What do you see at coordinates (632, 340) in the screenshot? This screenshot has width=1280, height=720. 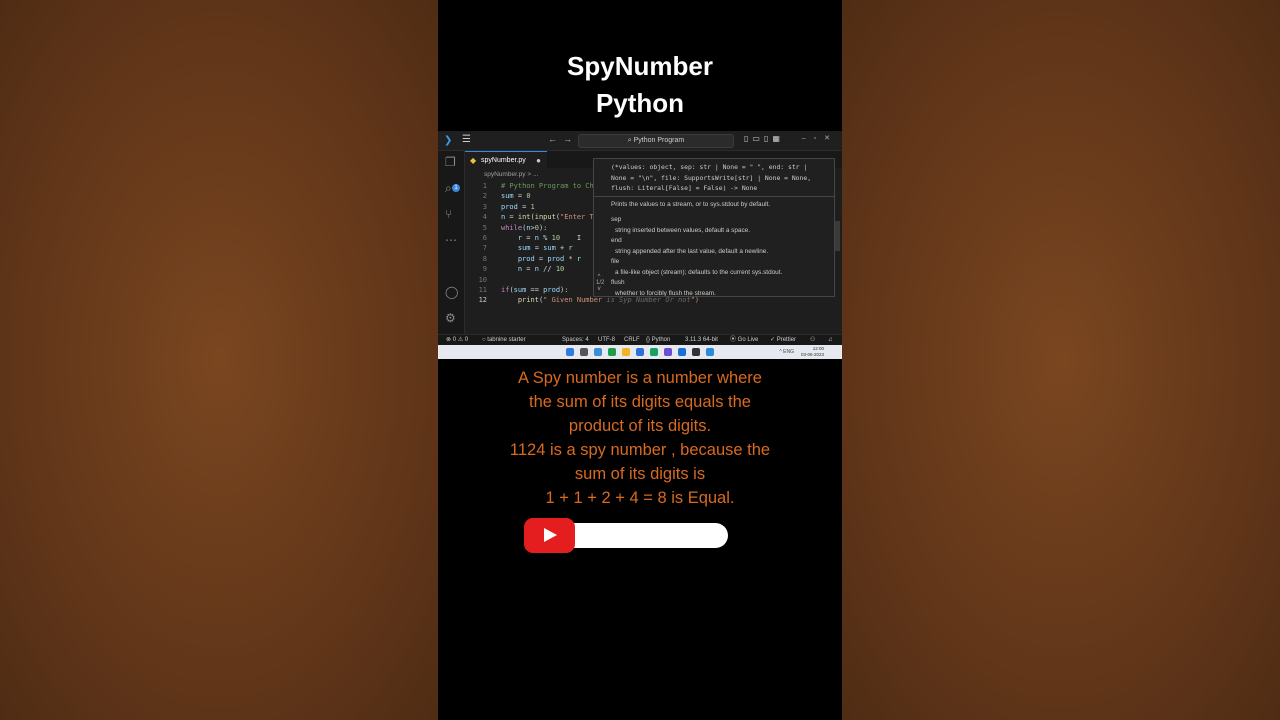 I see `eol-status: CRLF` at bounding box center [632, 340].